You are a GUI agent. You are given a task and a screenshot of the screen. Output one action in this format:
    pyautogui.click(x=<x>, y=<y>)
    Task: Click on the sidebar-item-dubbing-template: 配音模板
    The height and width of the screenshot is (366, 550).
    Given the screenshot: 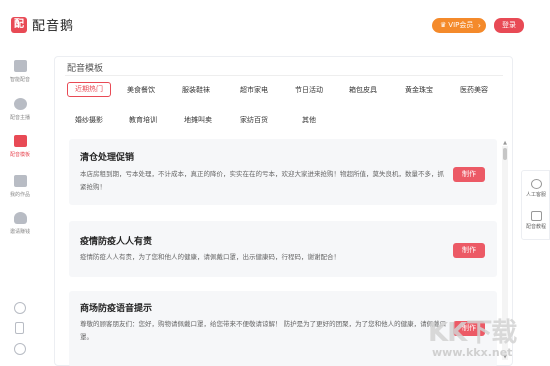 What is the action you would take?
    pyautogui.click(x=20, y=146)
    